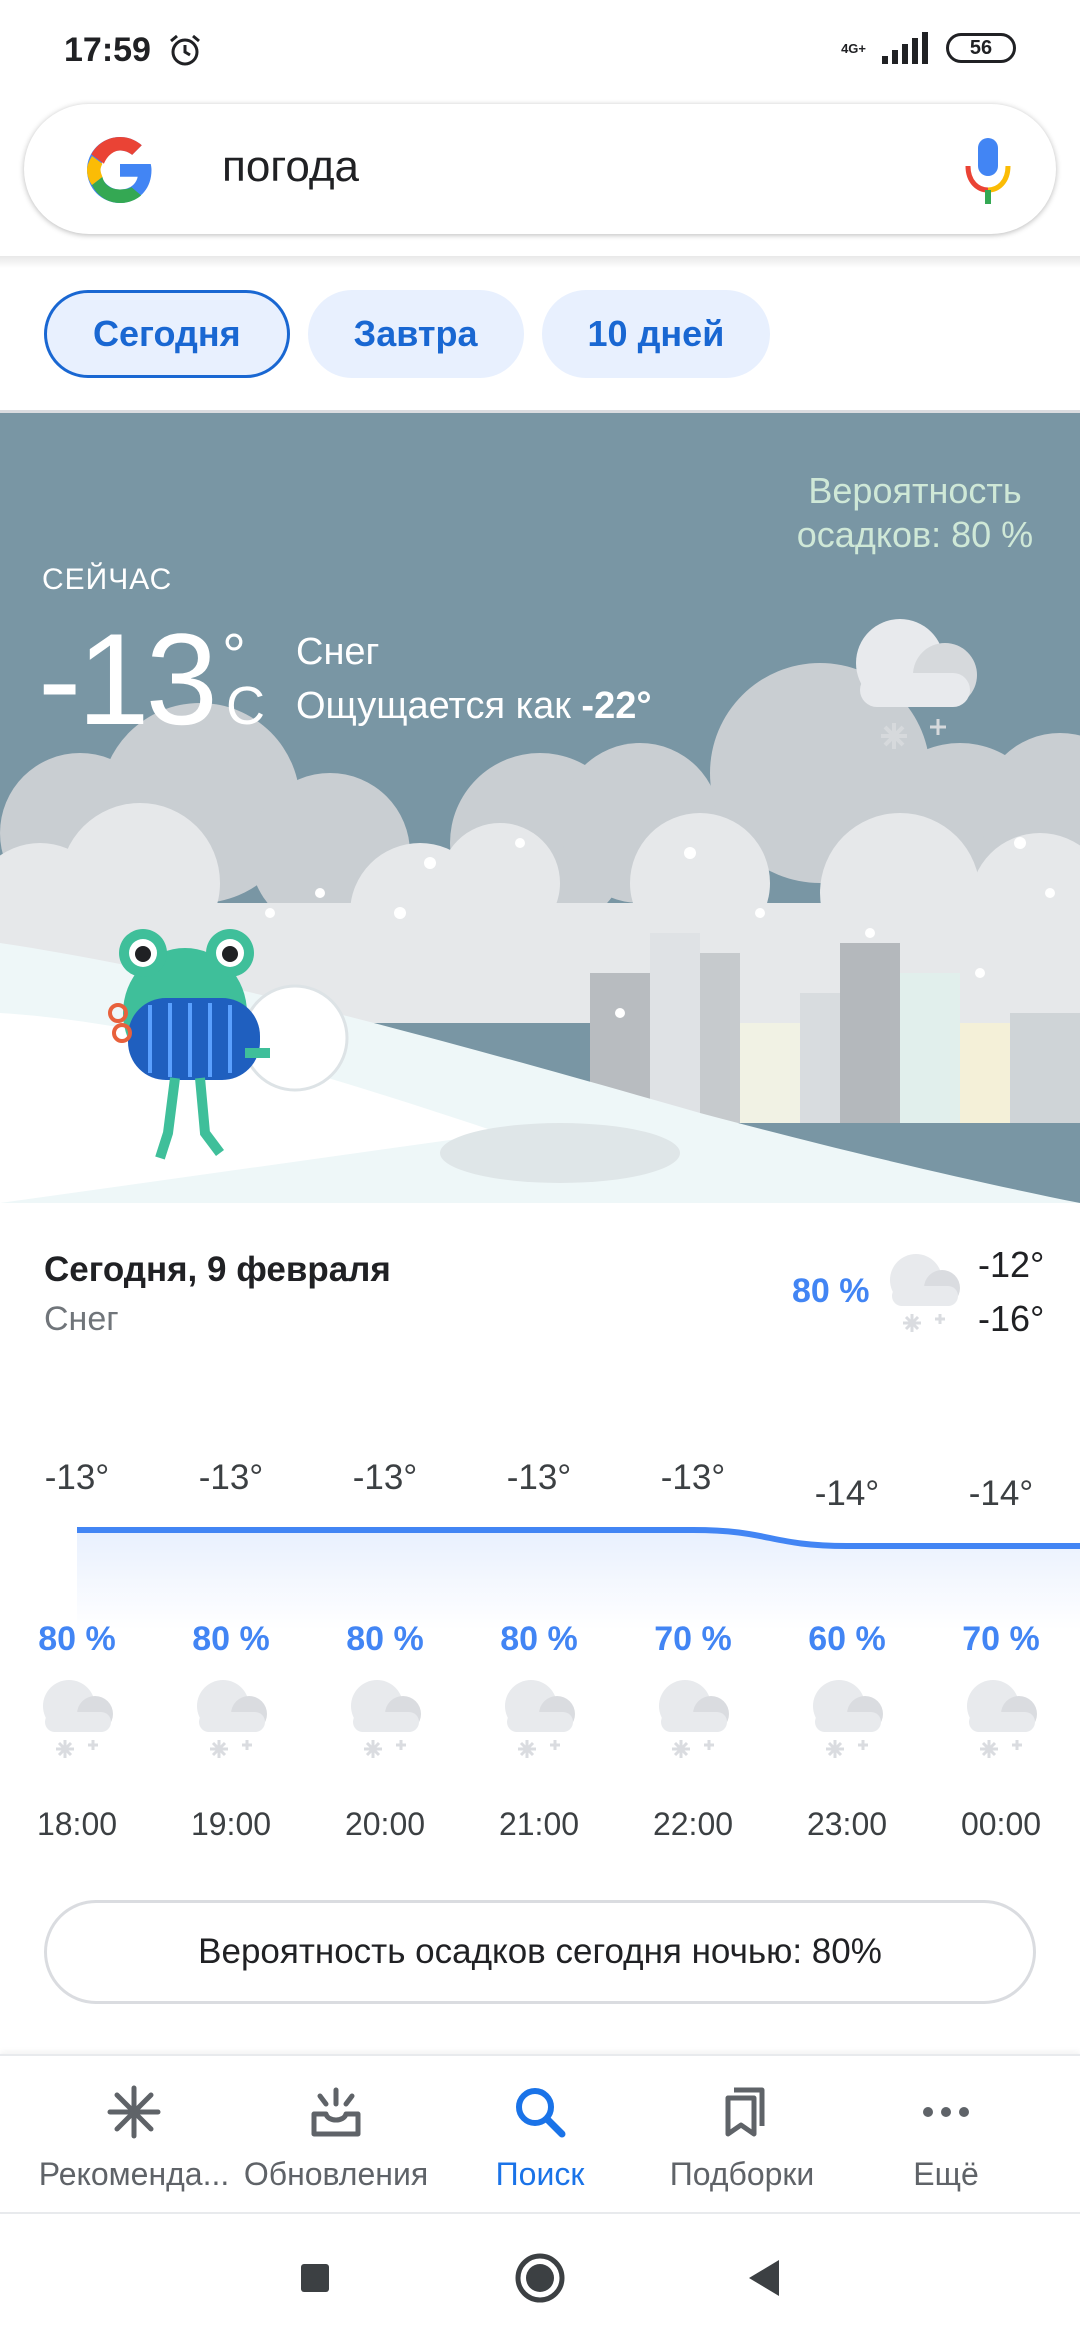 The width and height of the screenshot is (1080, 2340). I want to click on current-condition: Снег, so click(338, 652).